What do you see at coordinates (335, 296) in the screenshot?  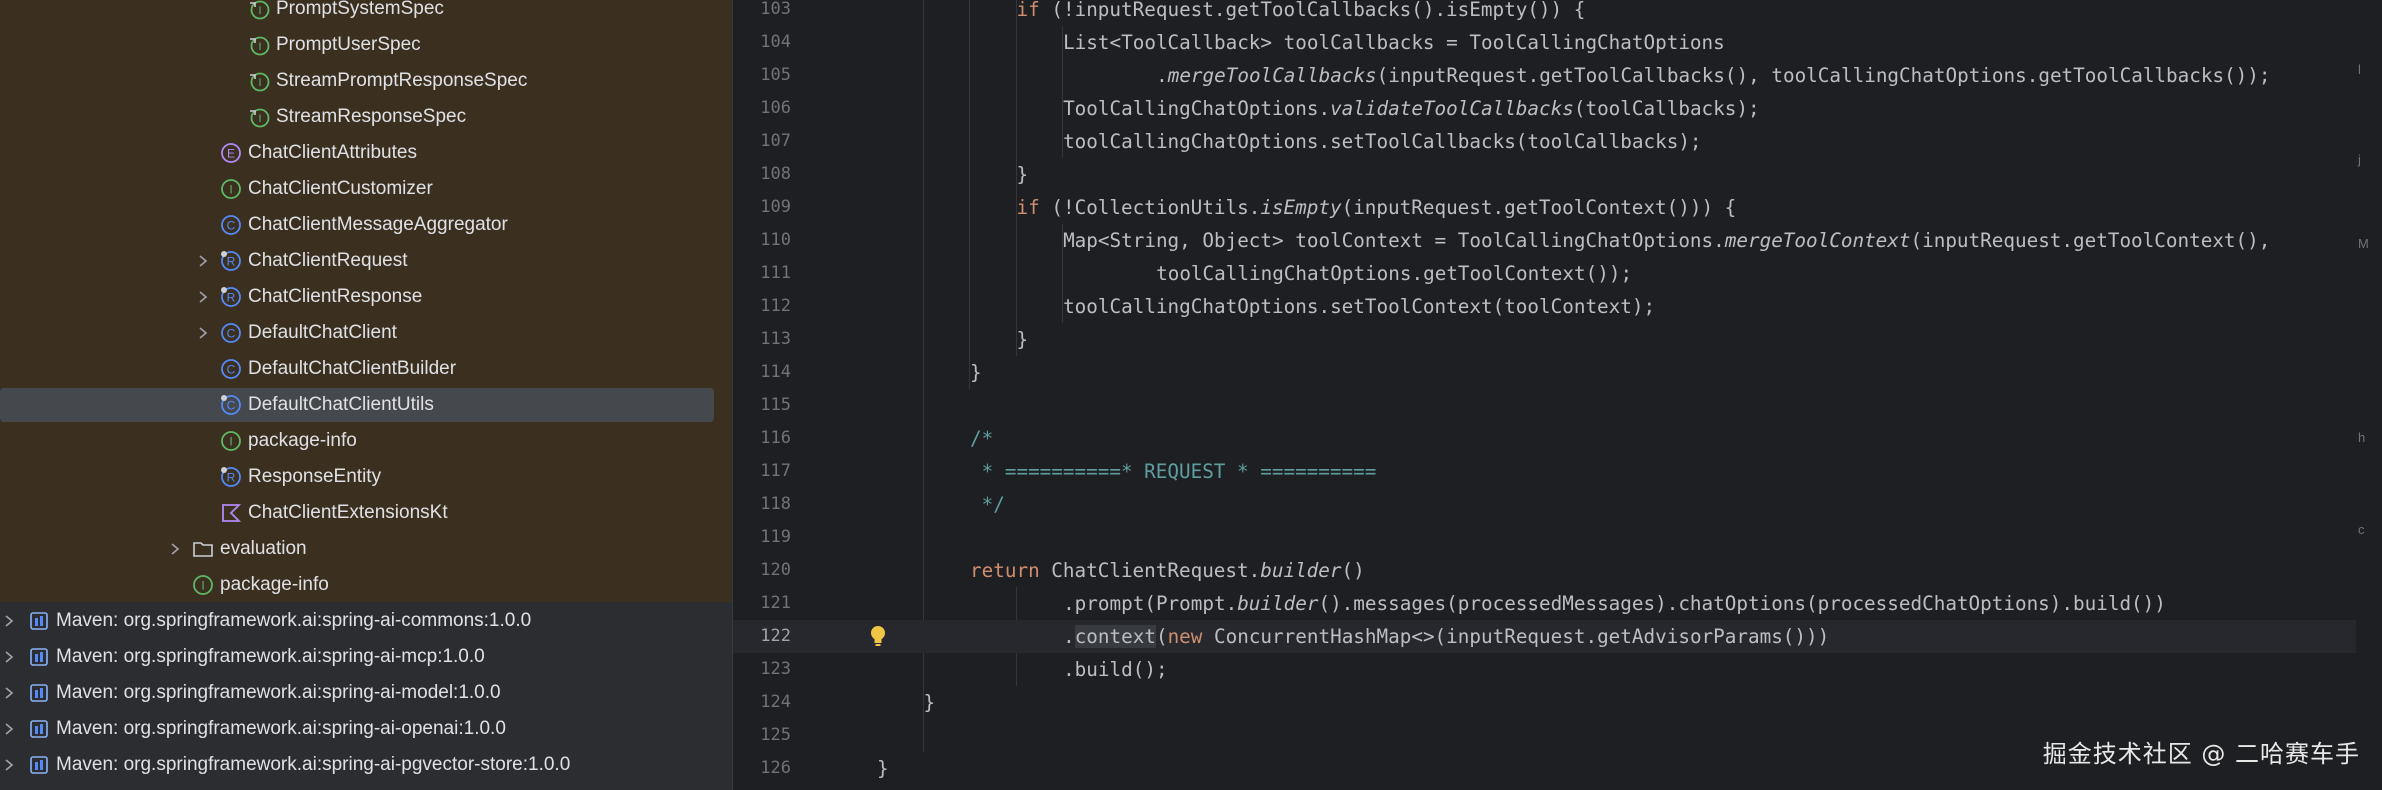 I see `tree-item-label: ChatClientResponse` at bounding box center [335, 296].